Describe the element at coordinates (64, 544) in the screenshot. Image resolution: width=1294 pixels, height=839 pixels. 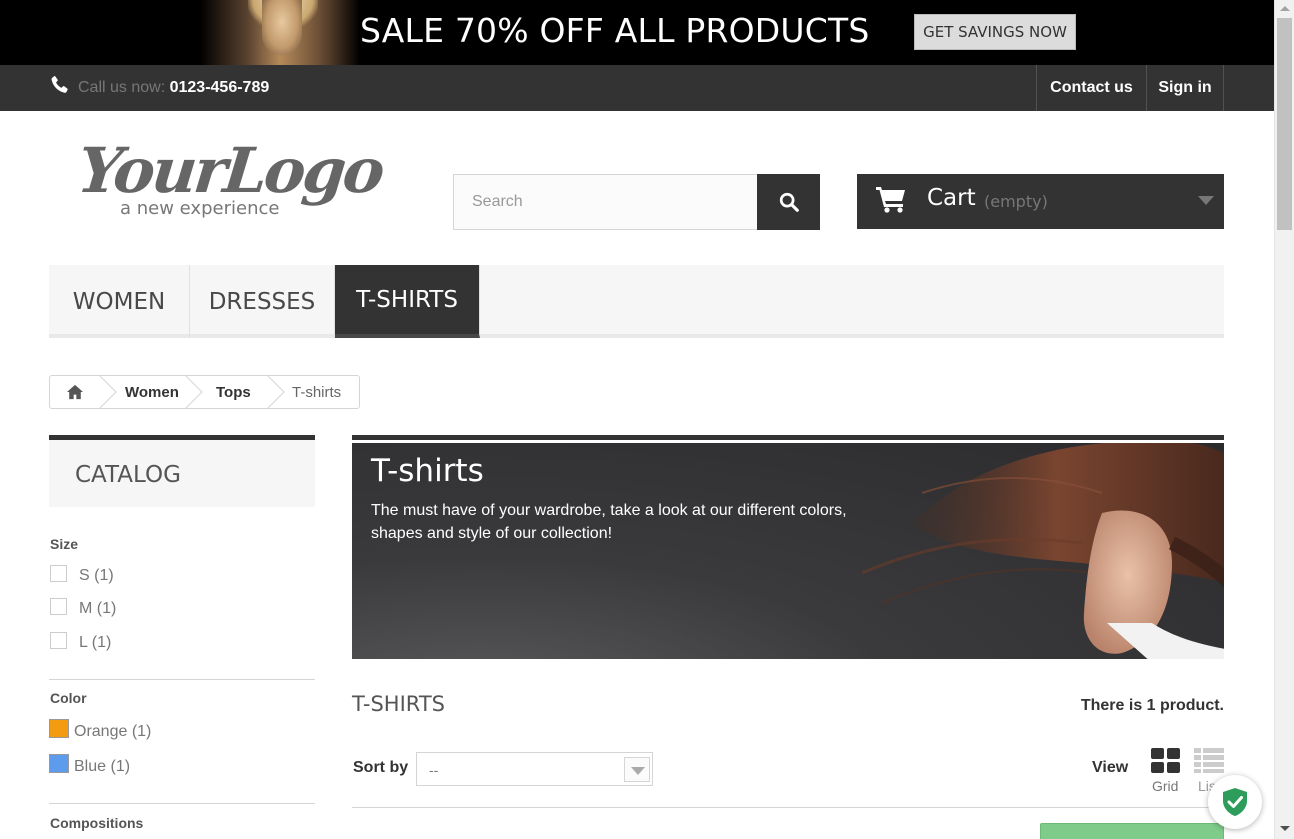
I see `filter-title-size: Size` at that location.